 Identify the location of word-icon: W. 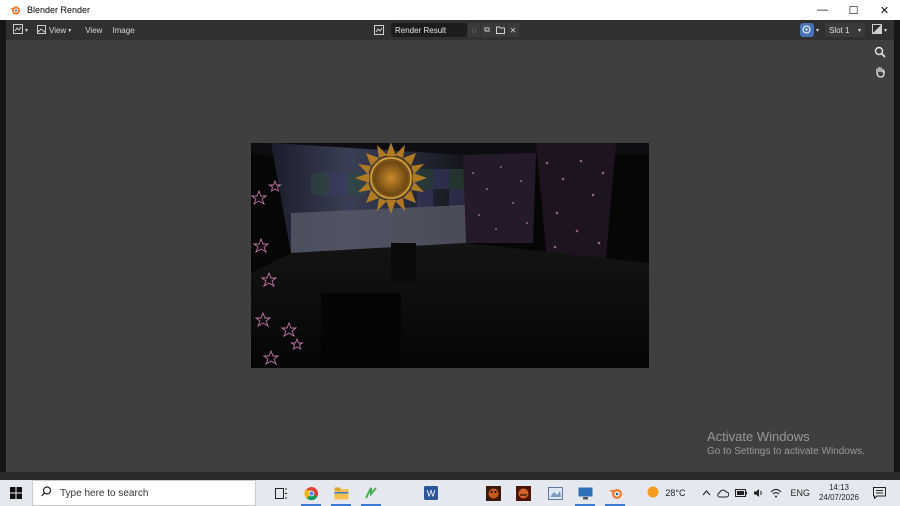
(431, 493).